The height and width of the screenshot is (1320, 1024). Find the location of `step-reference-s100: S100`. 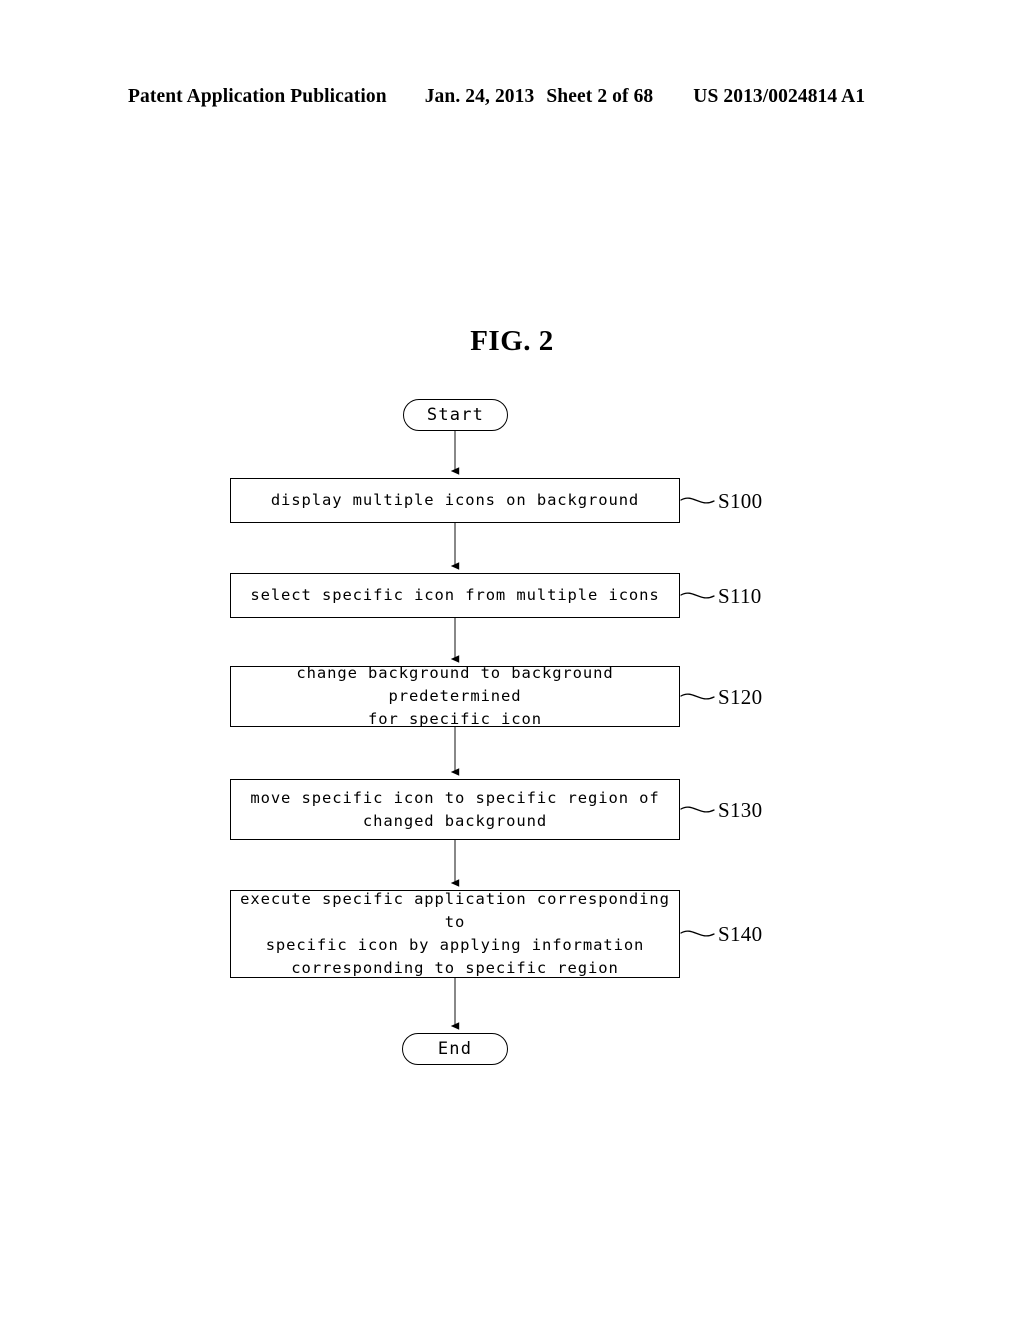

step-reference-s100: S100 is located at coordinates (740, 501).